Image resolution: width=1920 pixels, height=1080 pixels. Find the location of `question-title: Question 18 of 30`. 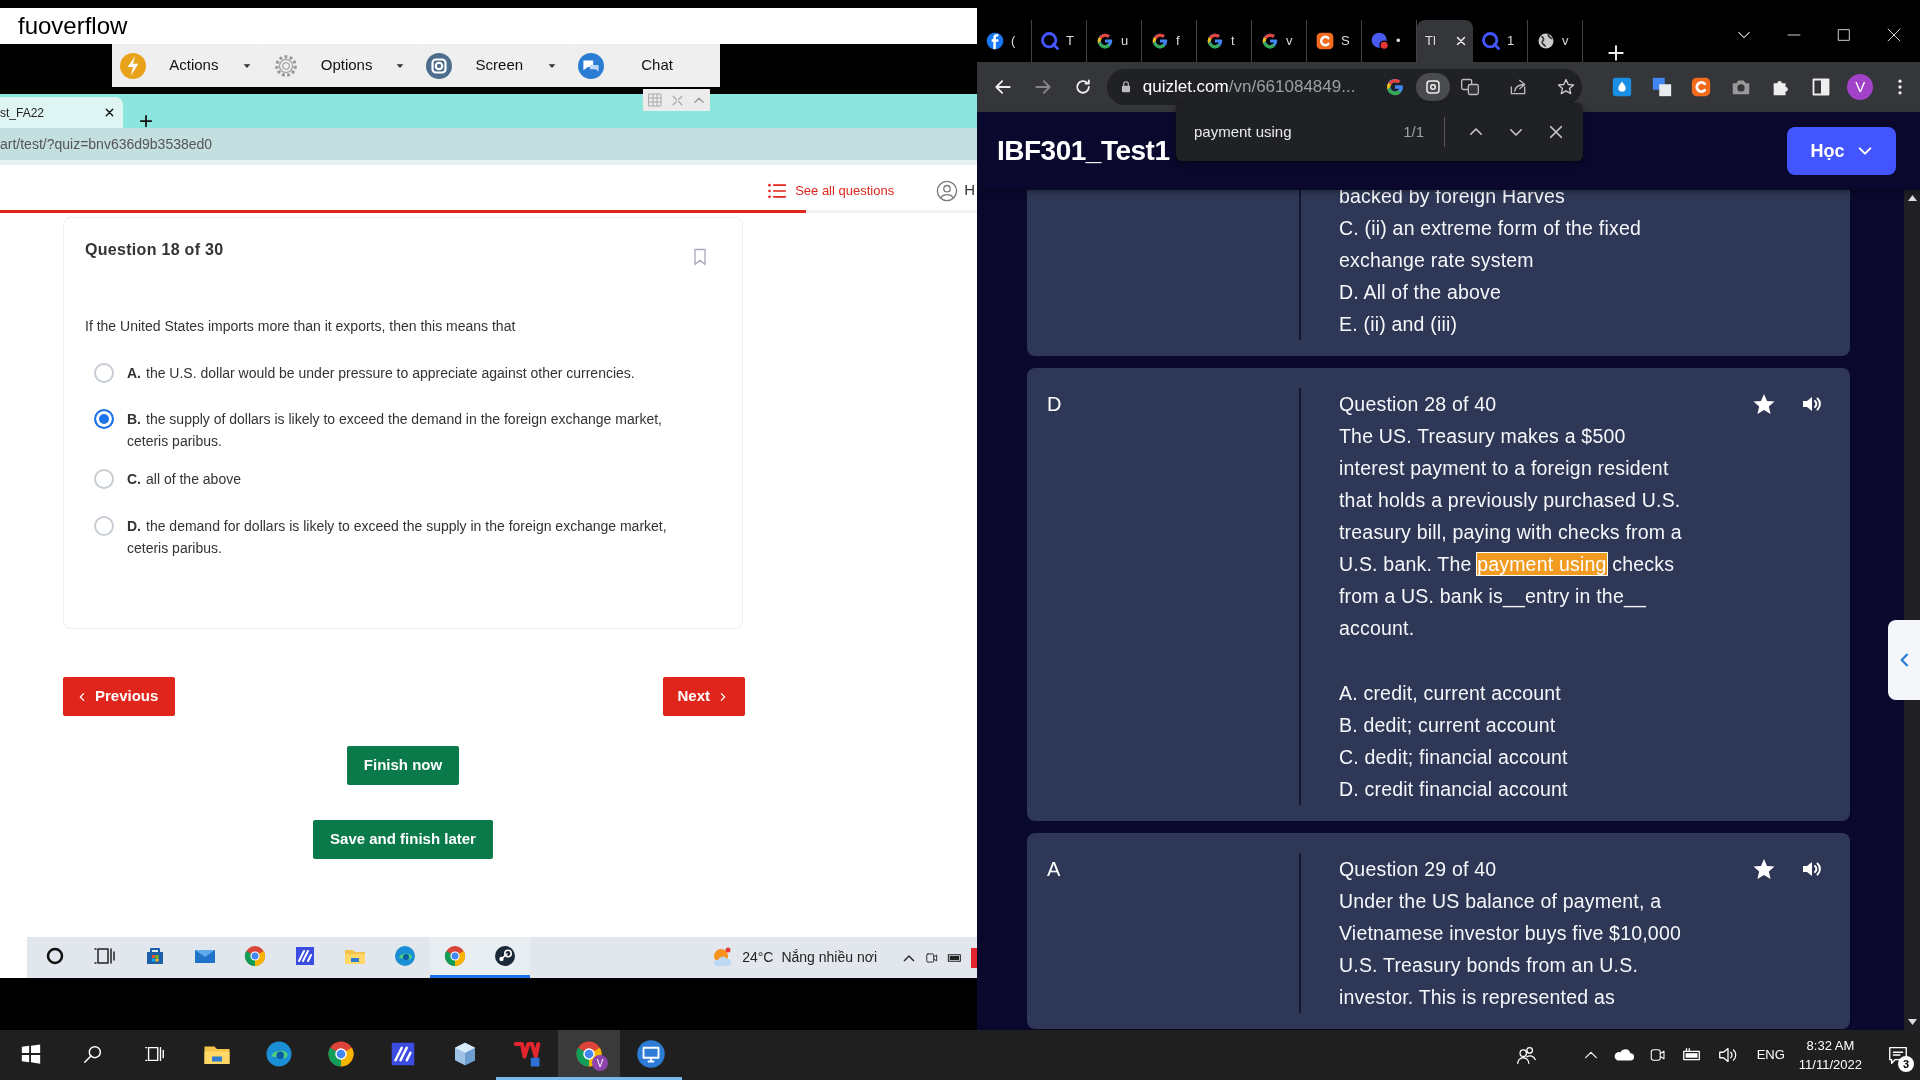

question-title: Question 18 of 30 is located at coordinates (154, 250).